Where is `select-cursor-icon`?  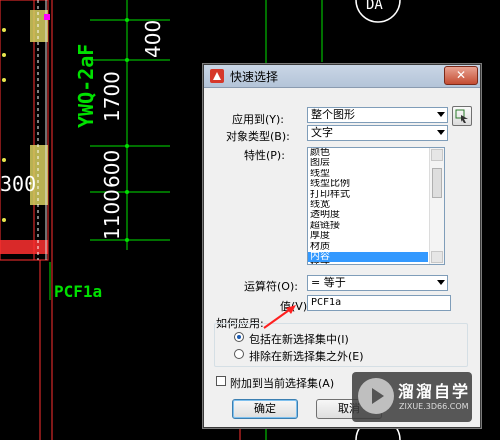 select-cursor-icon is located at coordinates (461, 116).